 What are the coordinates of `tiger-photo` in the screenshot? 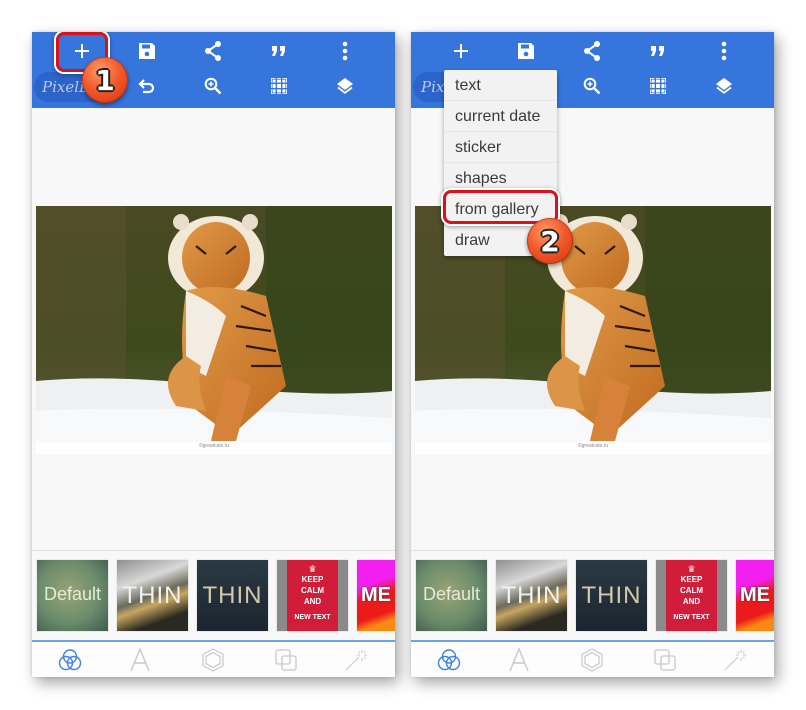 It's located at (214, 324).